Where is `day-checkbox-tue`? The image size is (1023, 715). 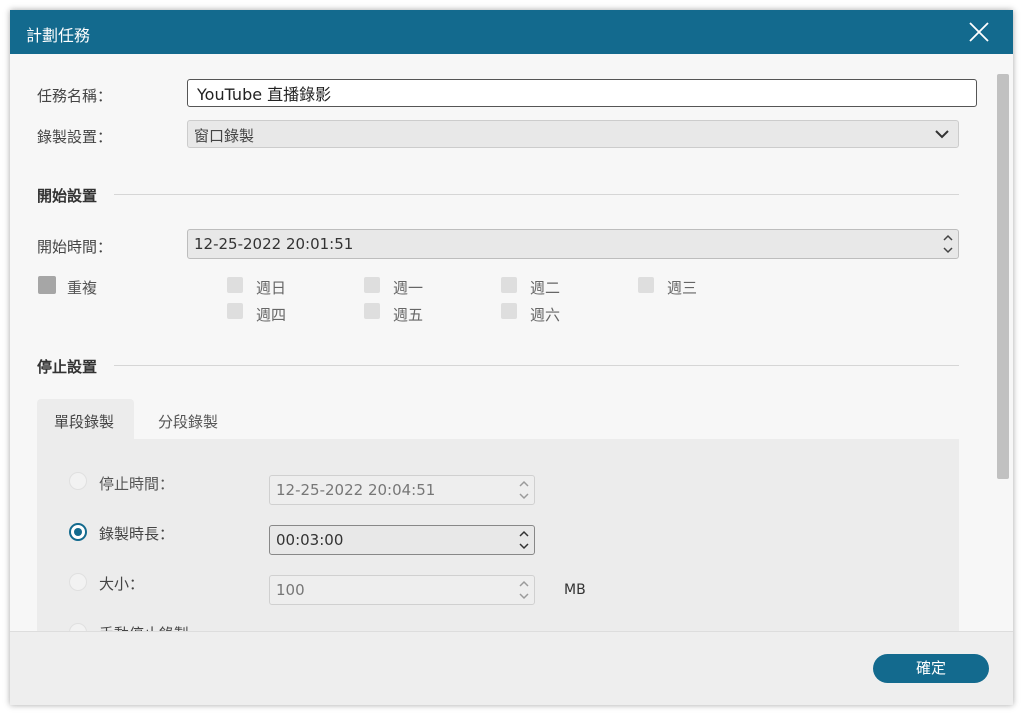
day-checkbox-tue is located at coordinates (509, 285).